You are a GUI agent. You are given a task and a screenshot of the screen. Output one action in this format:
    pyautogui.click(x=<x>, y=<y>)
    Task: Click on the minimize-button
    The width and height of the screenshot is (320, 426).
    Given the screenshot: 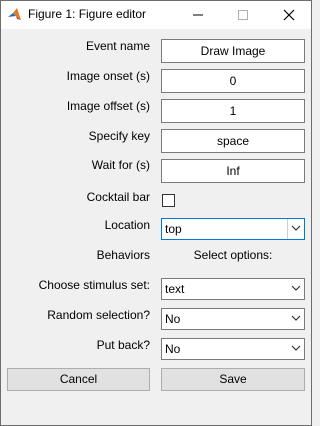 What is the action you would take?
    pyautogui.click(x=198, y=15)
    